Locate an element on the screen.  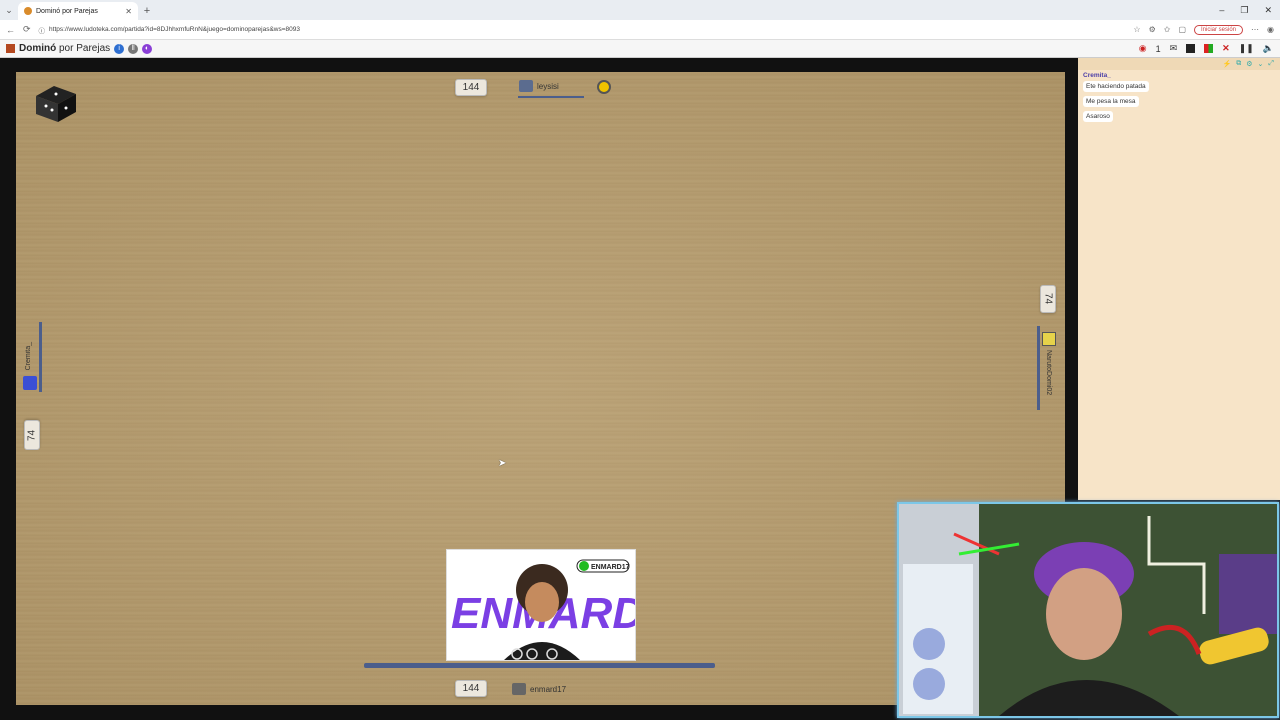
info-icon: i is located at coordinates (119, 48).